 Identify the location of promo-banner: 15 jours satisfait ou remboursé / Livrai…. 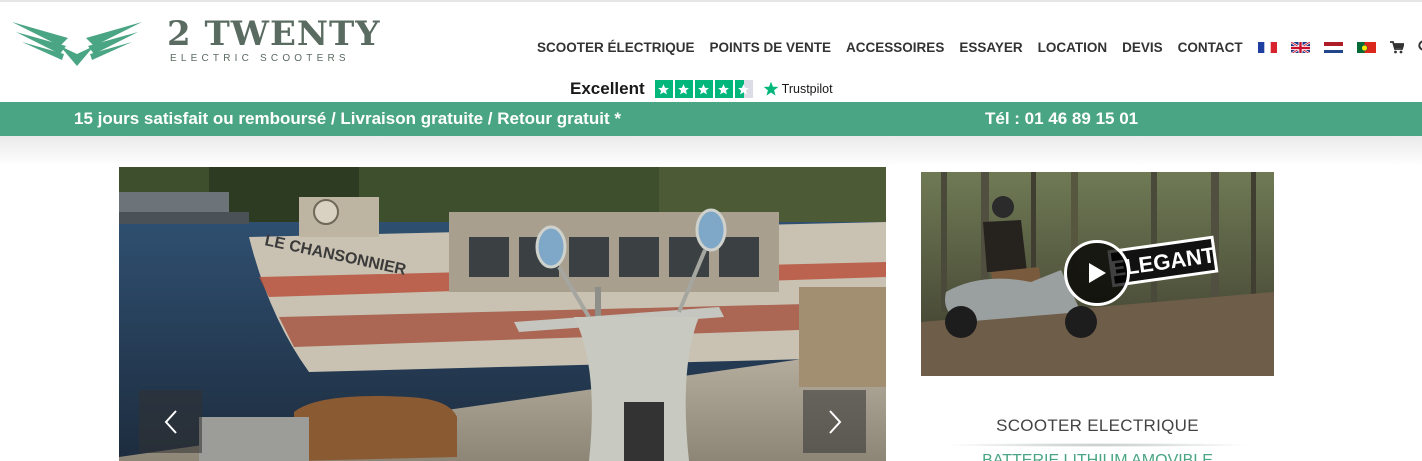
(711, 119).